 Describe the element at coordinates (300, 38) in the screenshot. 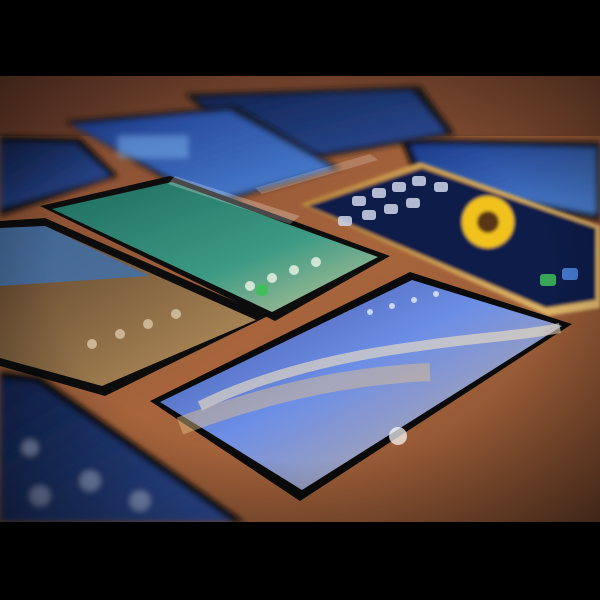

I see `letterbox-top` at that location.